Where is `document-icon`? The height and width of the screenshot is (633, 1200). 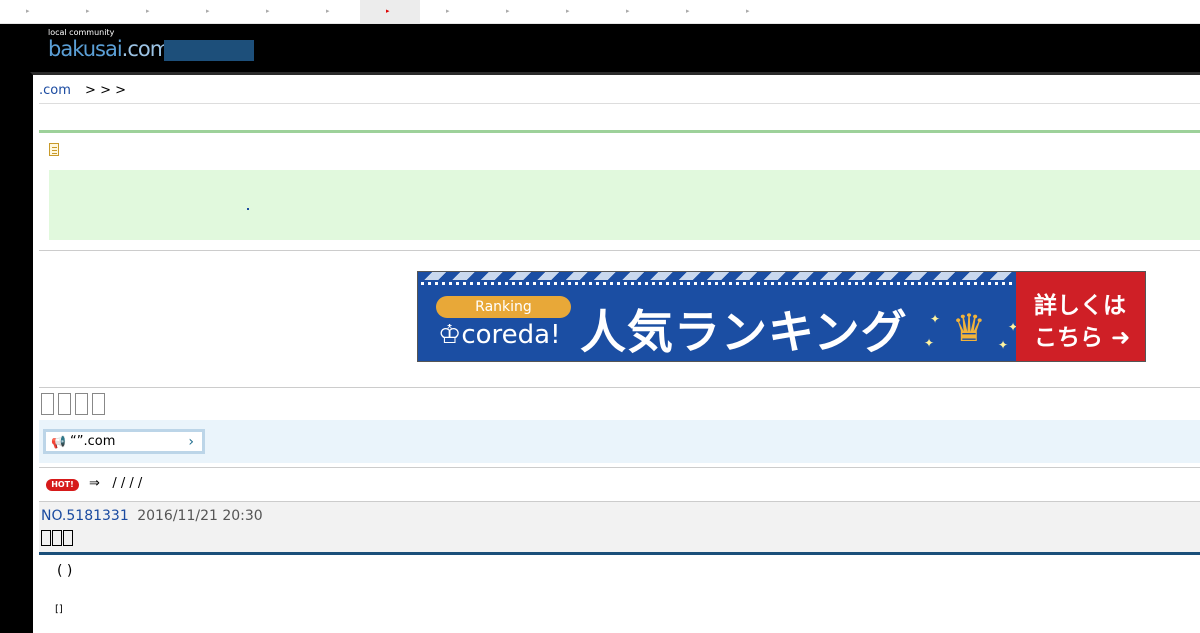
document-icon is located at coordinates (54, 149).